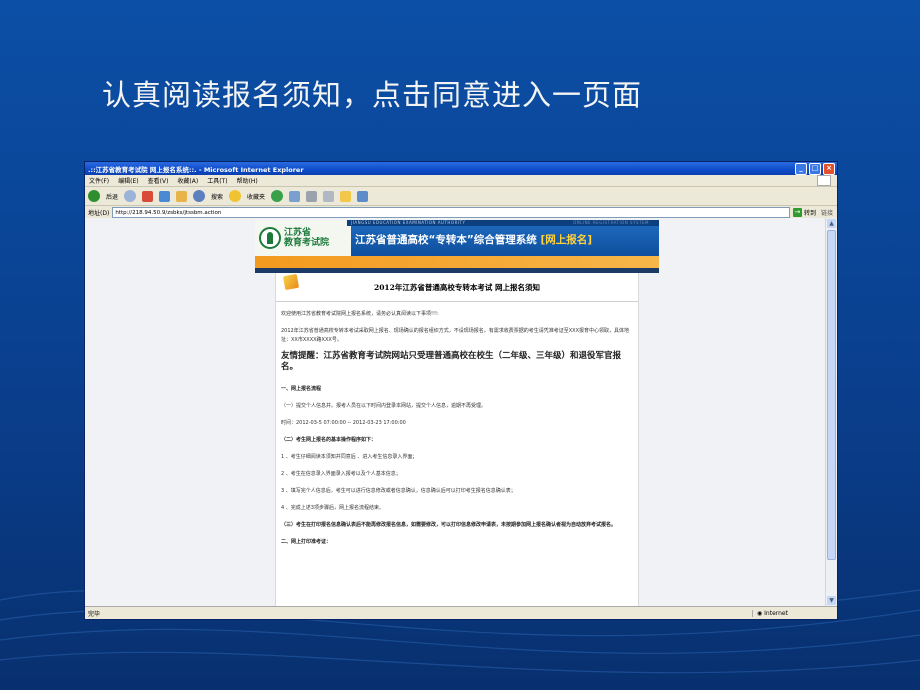  I want to click on go-label: 转到, so click(809, 213).